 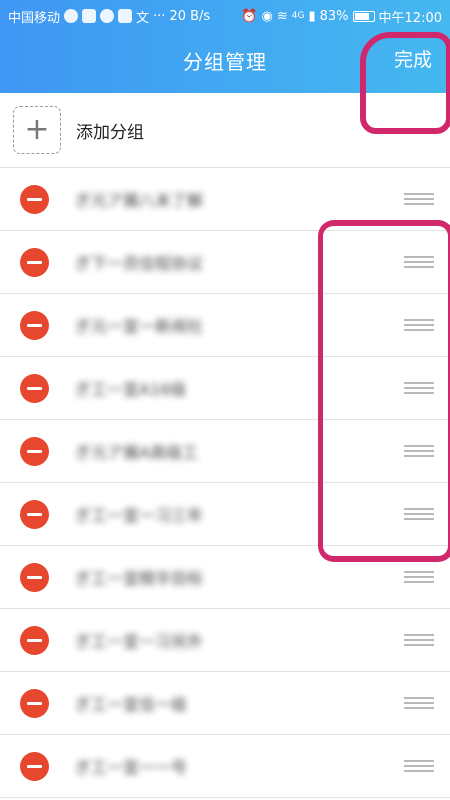 I want to click on battery-icon, so click(x=363, y=16).